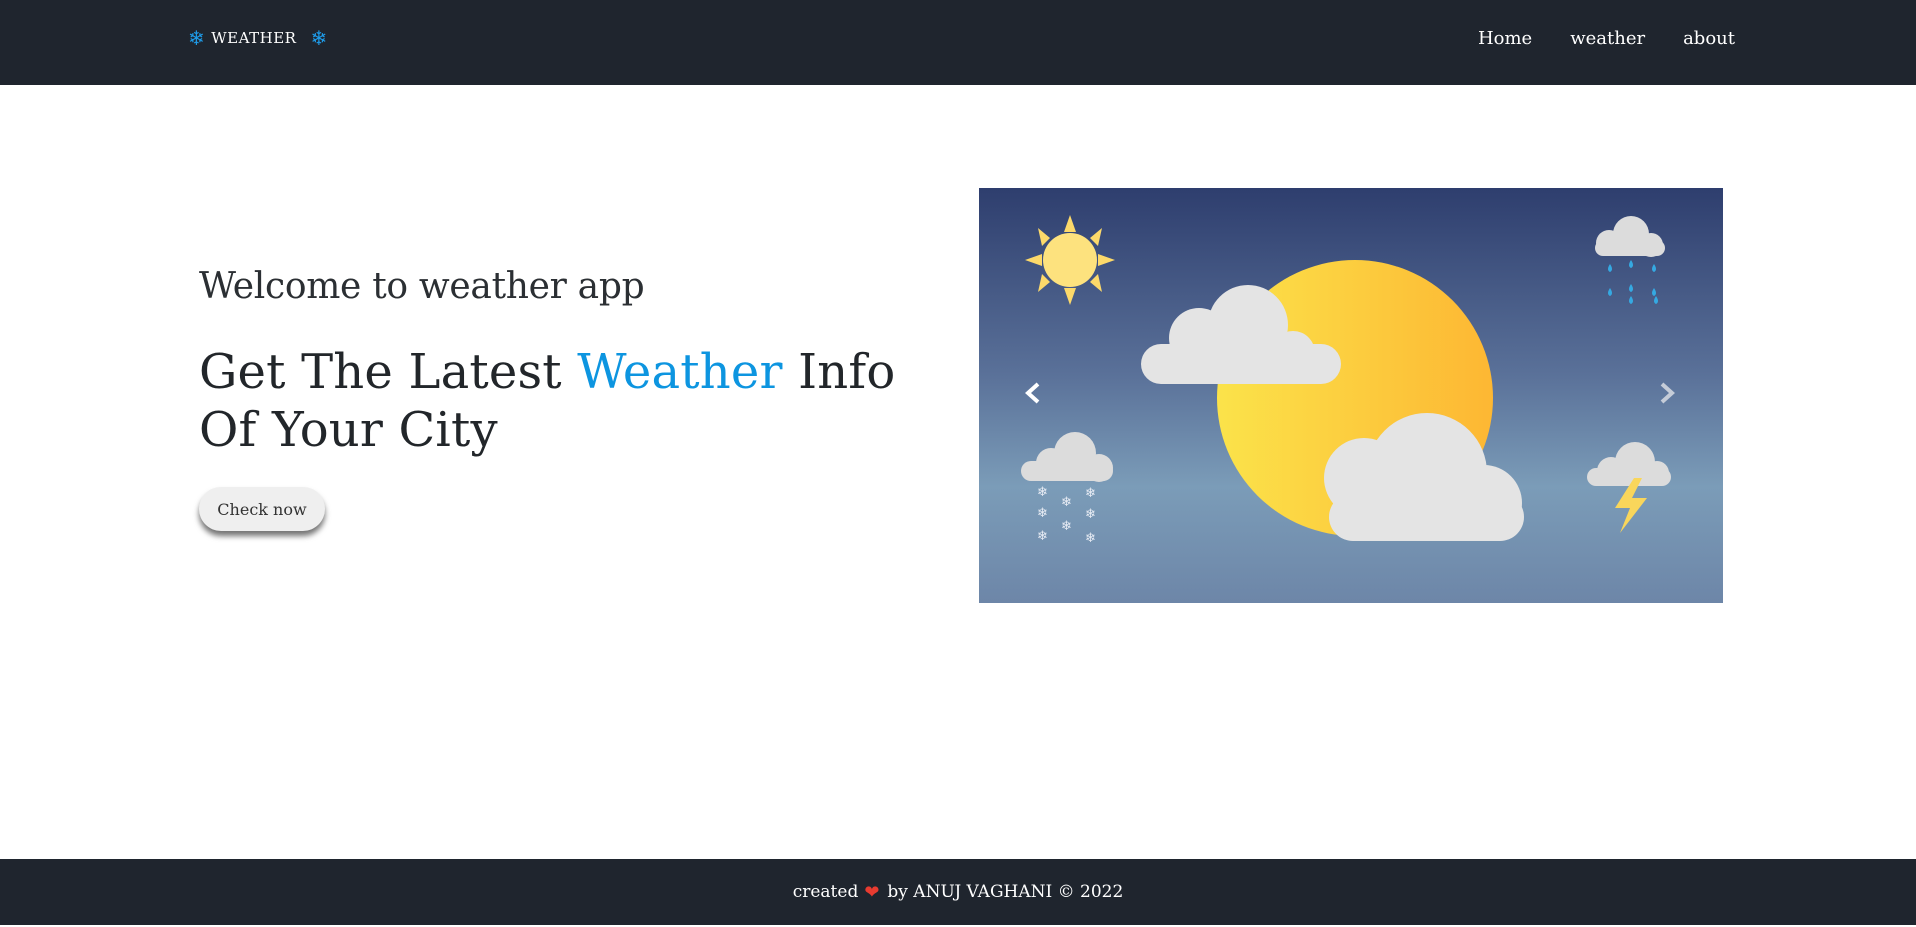 This screenshot has width=1916, height=927. What do you see at coordinates (262, 509) in the screenshot?
I see `check-now-button: Check now` at bounding box center [262, 509].